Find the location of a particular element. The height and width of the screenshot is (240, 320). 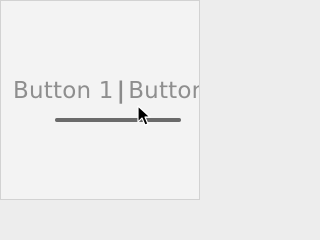

button-1: Button 1 is located at coordinates (63, 91).